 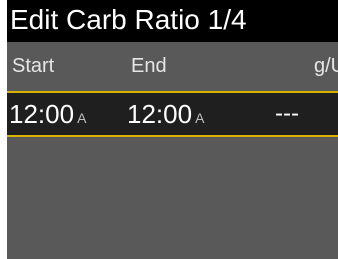 What do you see at coordinates (149, 66) in the screenshot?
I see `column-header-end: End` at bounding box center [149, 66].